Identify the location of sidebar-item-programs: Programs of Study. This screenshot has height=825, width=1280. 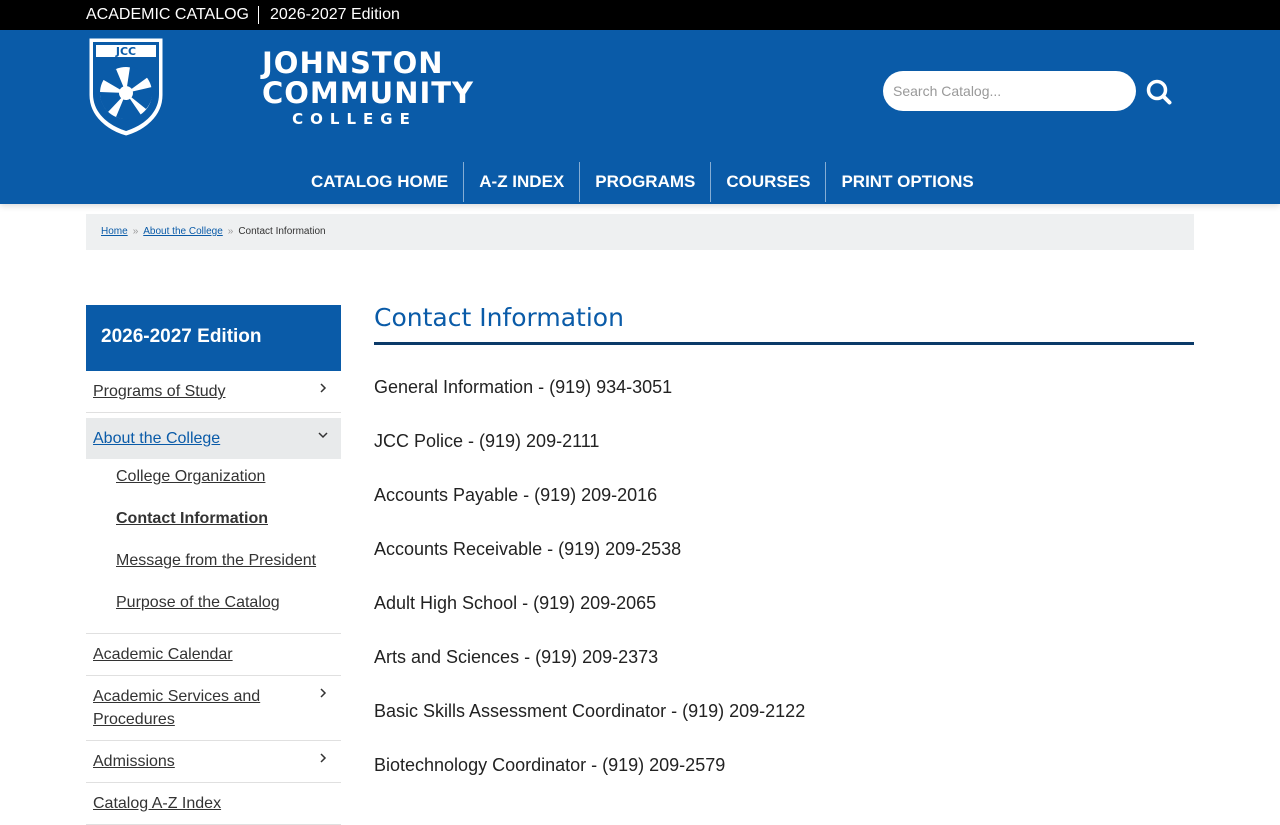
(213, 392).